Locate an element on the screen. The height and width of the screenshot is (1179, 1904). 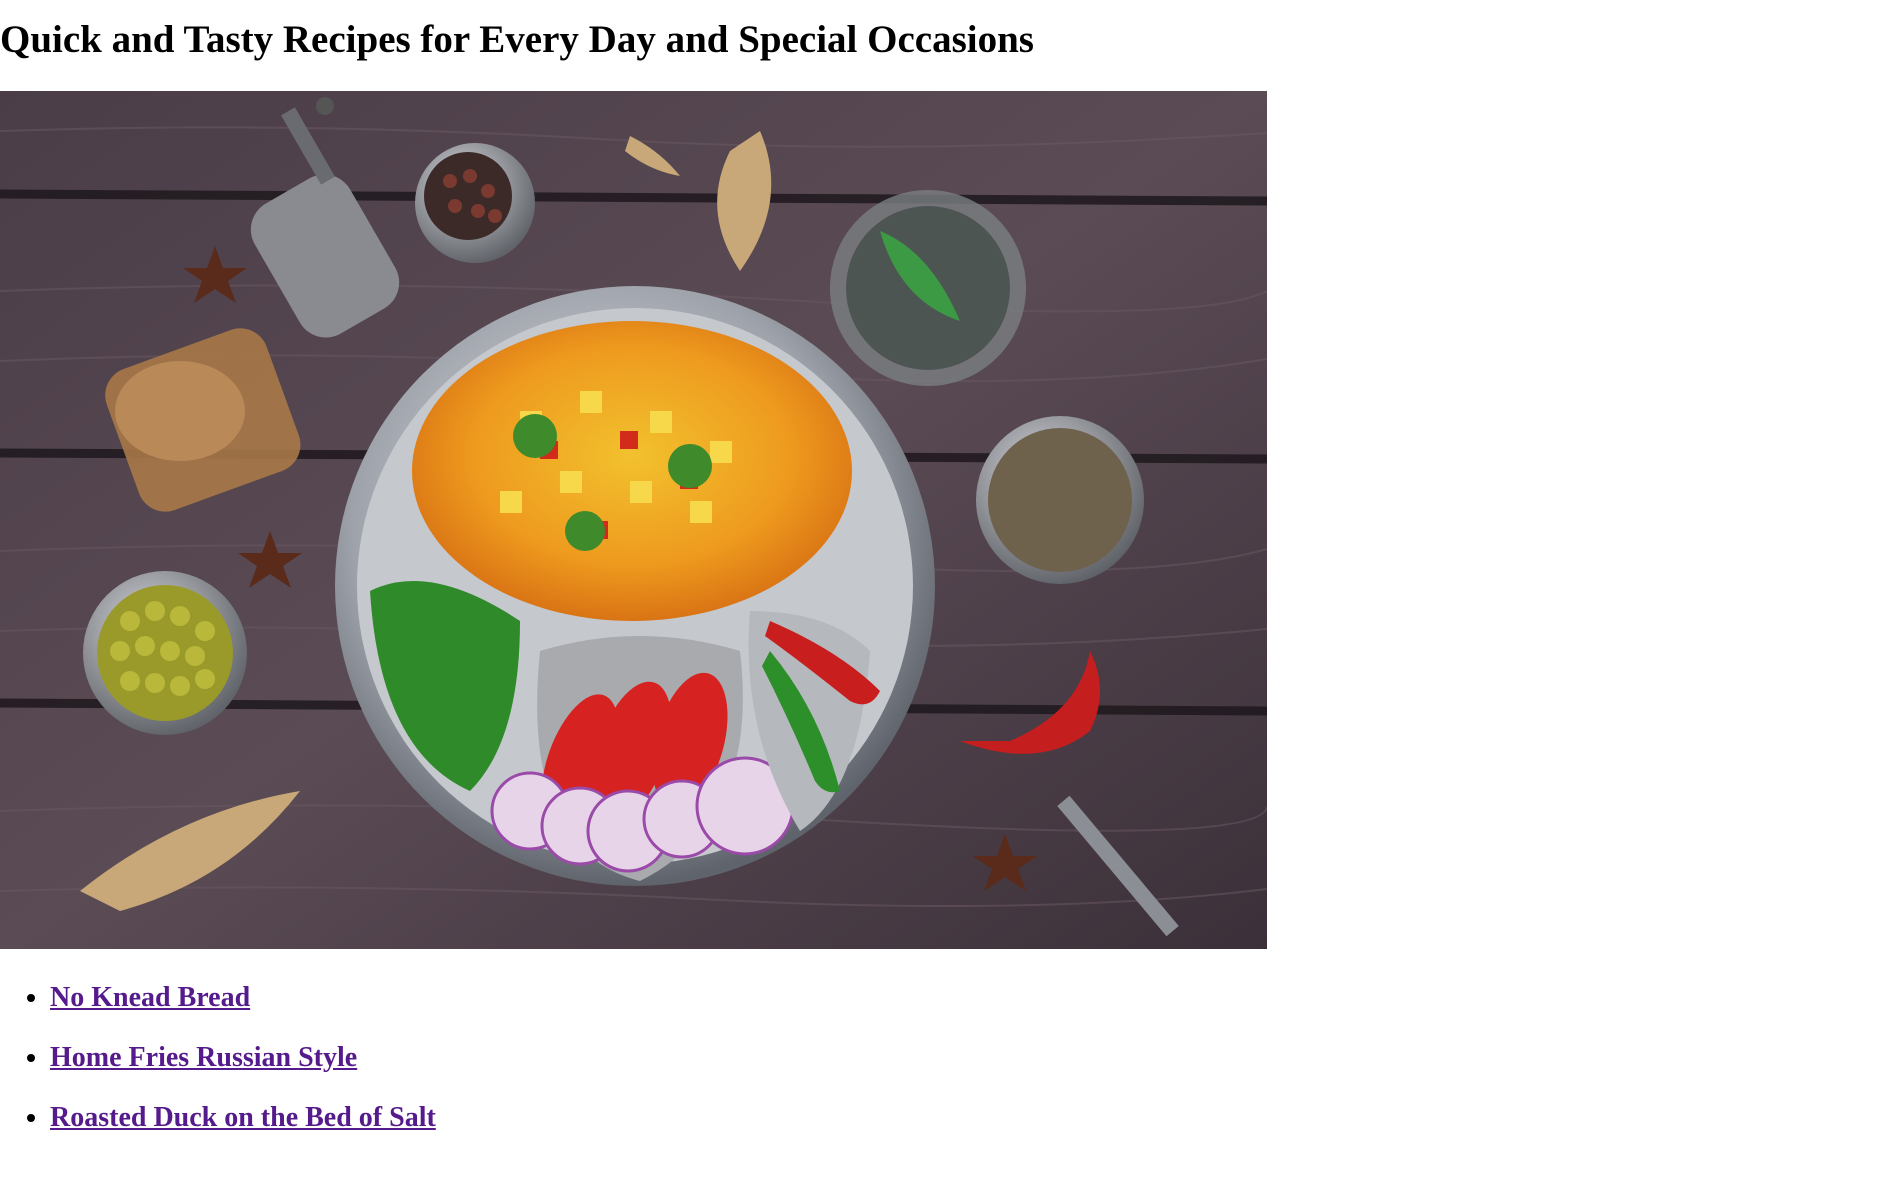
recipe-link-no-knead-bread: No Knead Bread is located at coordinates (150, 997).